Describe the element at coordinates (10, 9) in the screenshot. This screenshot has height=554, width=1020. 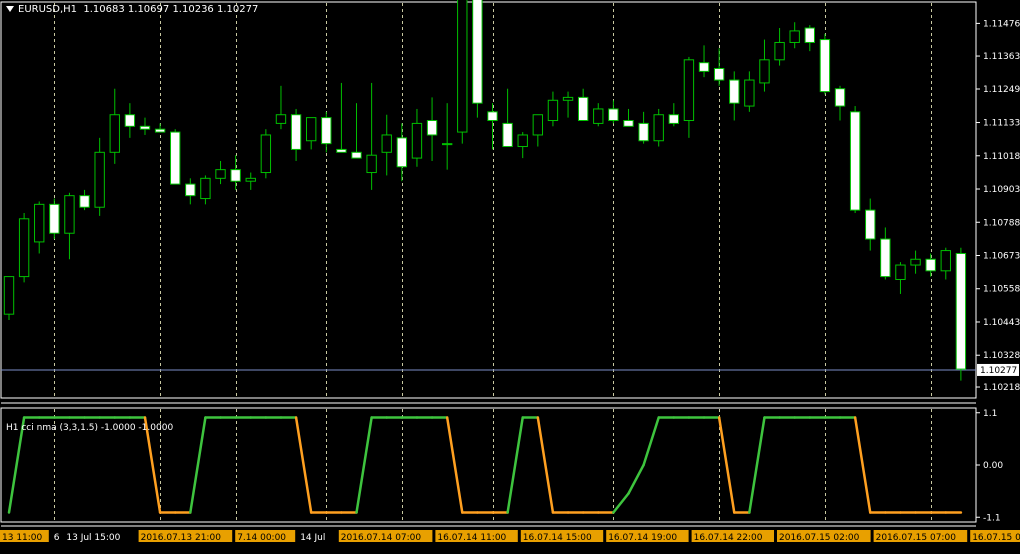
I see `dropdown-triangle-icon` at that location.